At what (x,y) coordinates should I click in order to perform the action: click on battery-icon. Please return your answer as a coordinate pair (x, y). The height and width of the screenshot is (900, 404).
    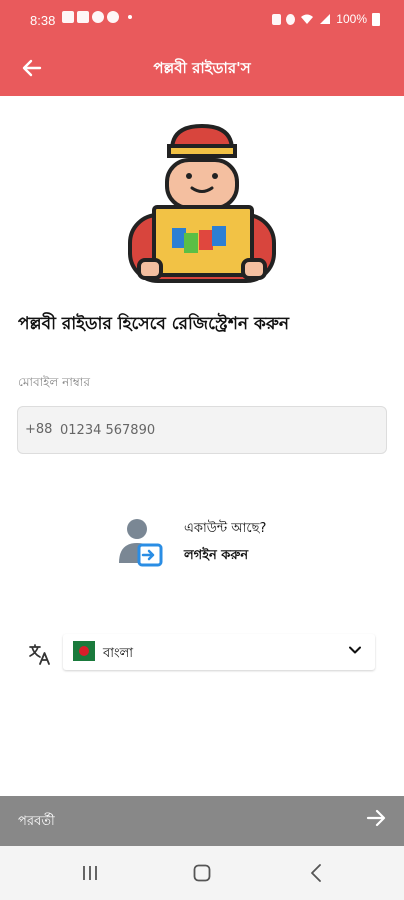
    Looking at the image, I should click on (376, 19).